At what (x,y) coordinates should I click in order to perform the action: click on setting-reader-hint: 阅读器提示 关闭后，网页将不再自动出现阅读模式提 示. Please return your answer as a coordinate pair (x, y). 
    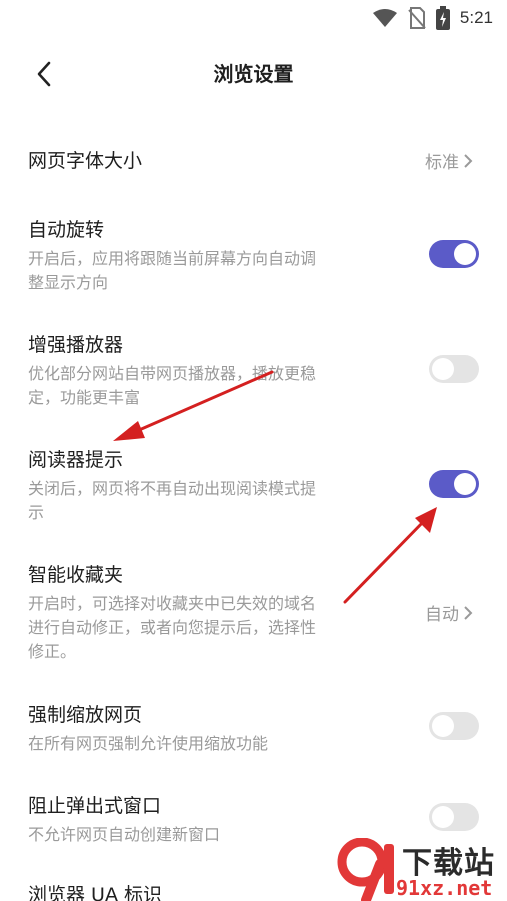
    Looking at the image, I should click on (253, 485).